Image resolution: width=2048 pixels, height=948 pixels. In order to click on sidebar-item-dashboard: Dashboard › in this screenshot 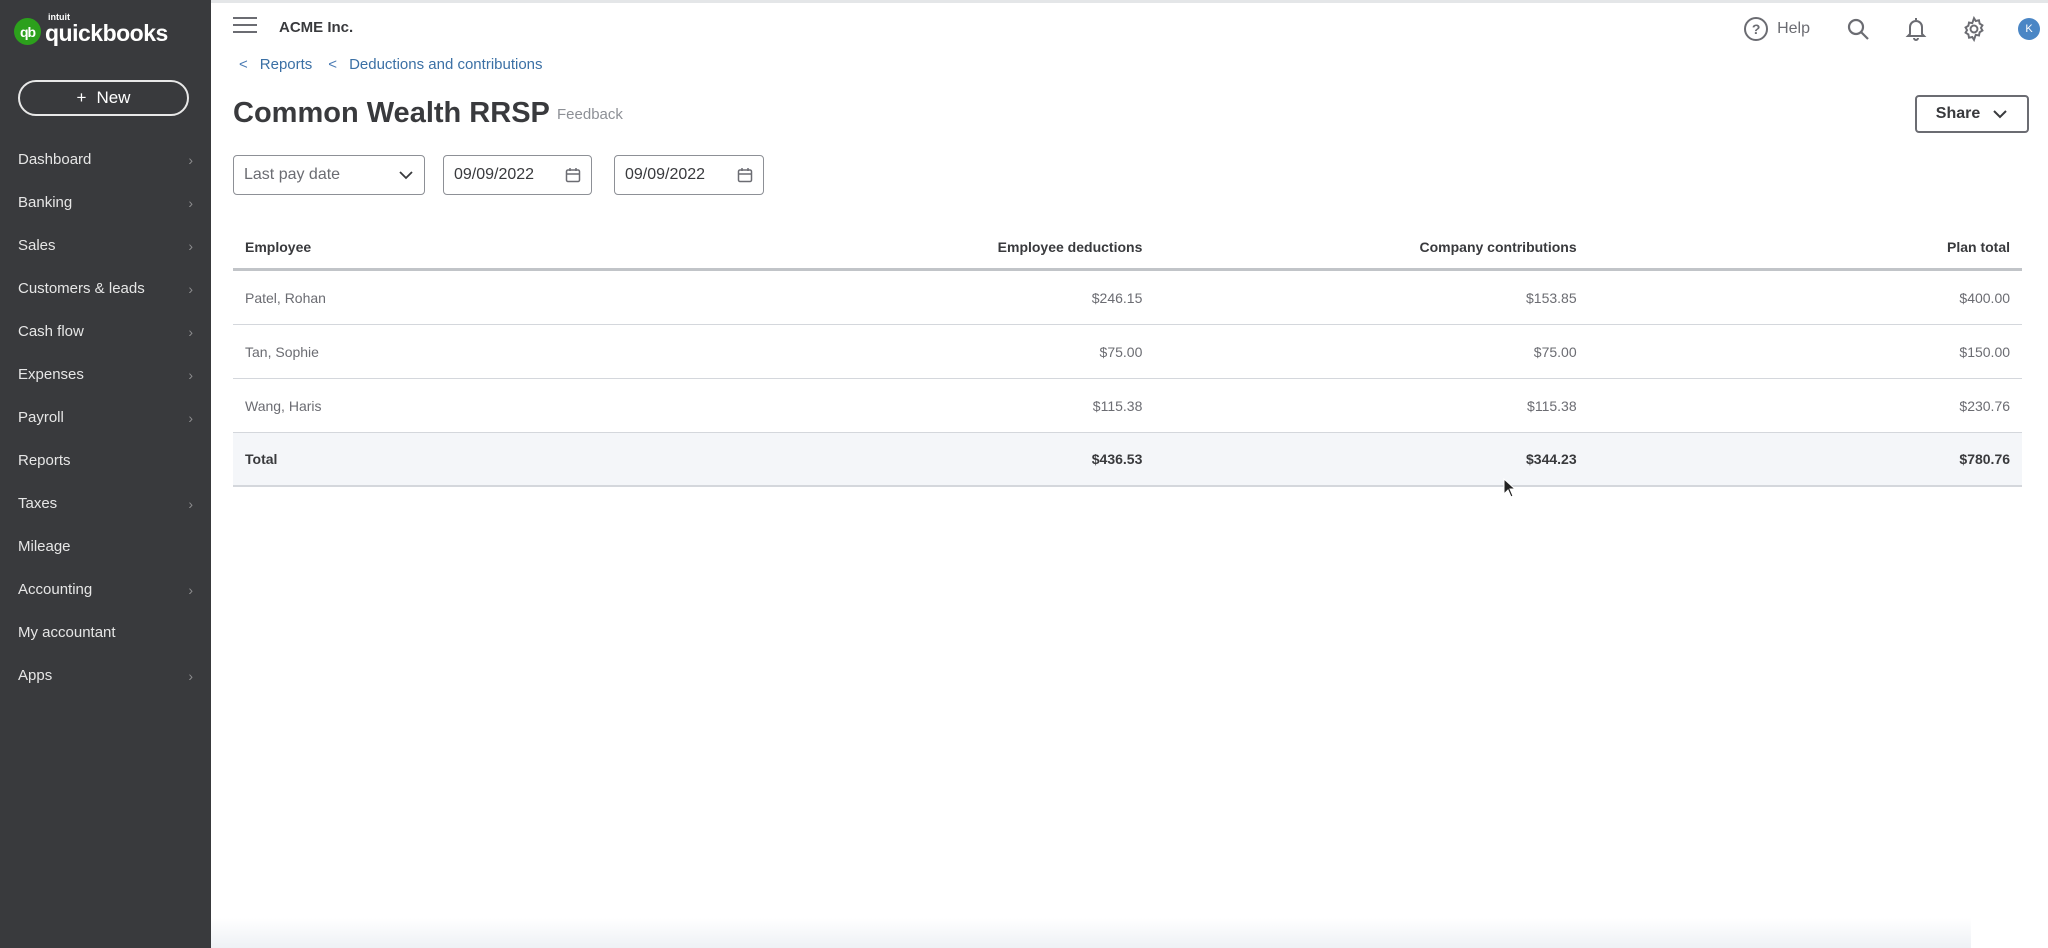, I will do `click(105, 159)`.